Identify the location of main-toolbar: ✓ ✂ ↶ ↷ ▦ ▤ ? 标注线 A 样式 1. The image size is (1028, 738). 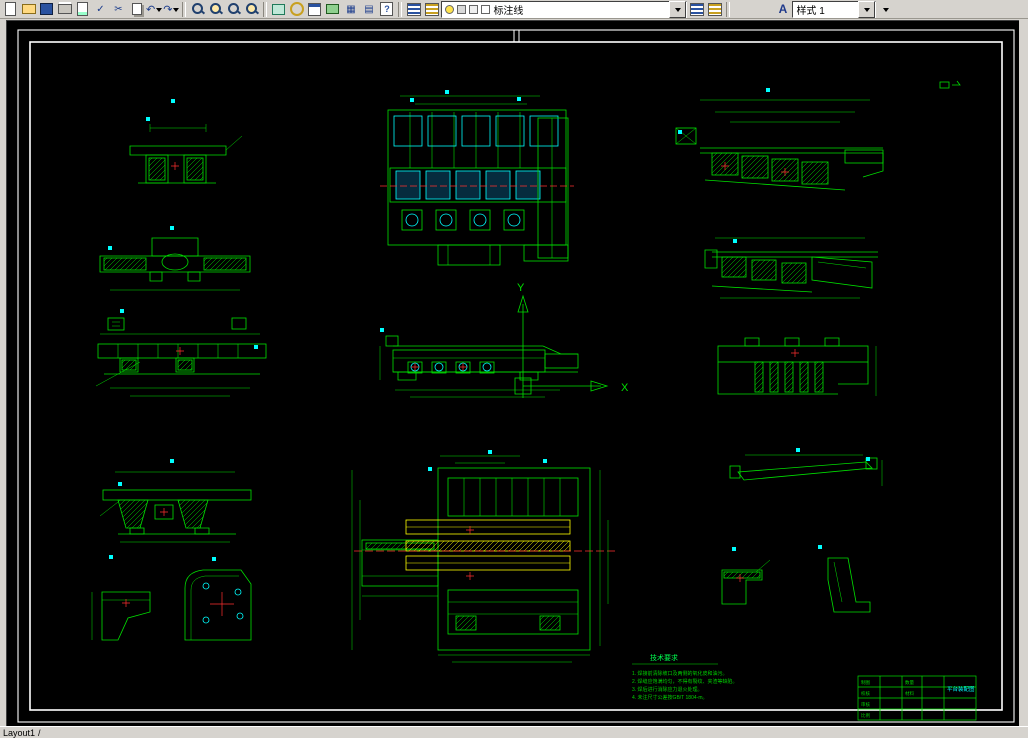
(514, 9).